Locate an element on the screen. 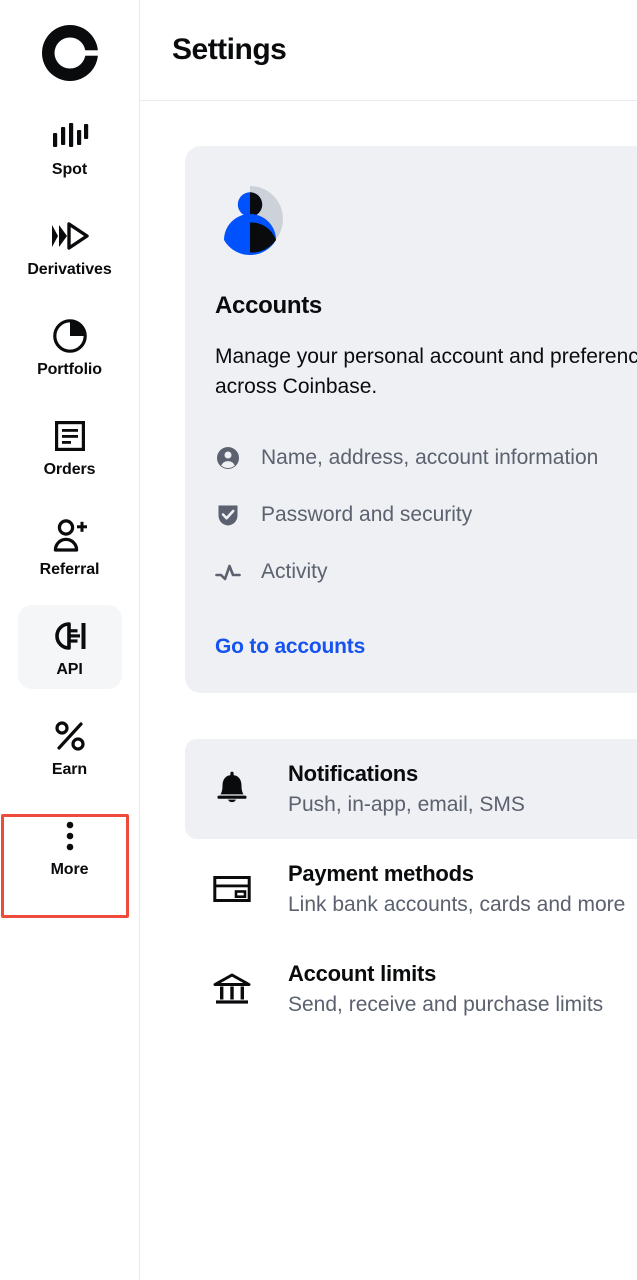 Image resolution: width=637 pixels, height=1280 pixels. credit-card-icon is located at coordinates (232, 889).